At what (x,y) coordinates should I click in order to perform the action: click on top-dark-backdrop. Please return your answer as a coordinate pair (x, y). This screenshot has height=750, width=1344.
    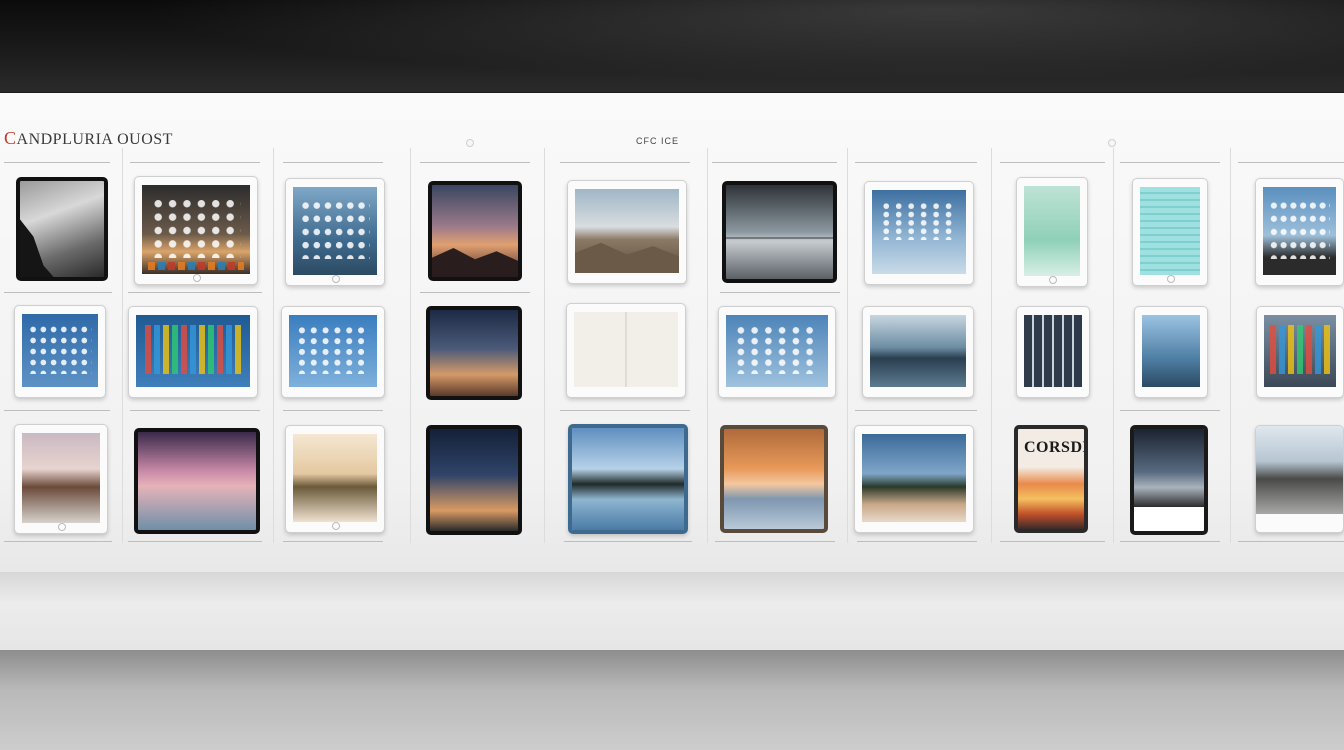
    Looking at the image, I should click on (672, 46).